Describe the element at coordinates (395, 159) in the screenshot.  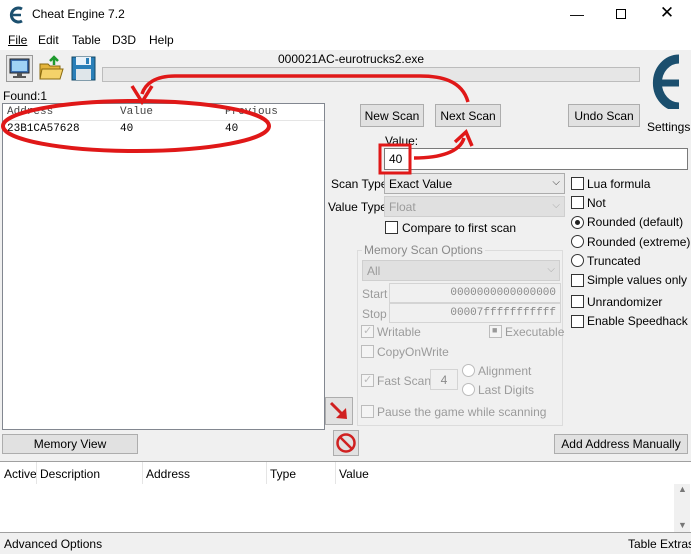
I see `annotation-value-box` at that location.